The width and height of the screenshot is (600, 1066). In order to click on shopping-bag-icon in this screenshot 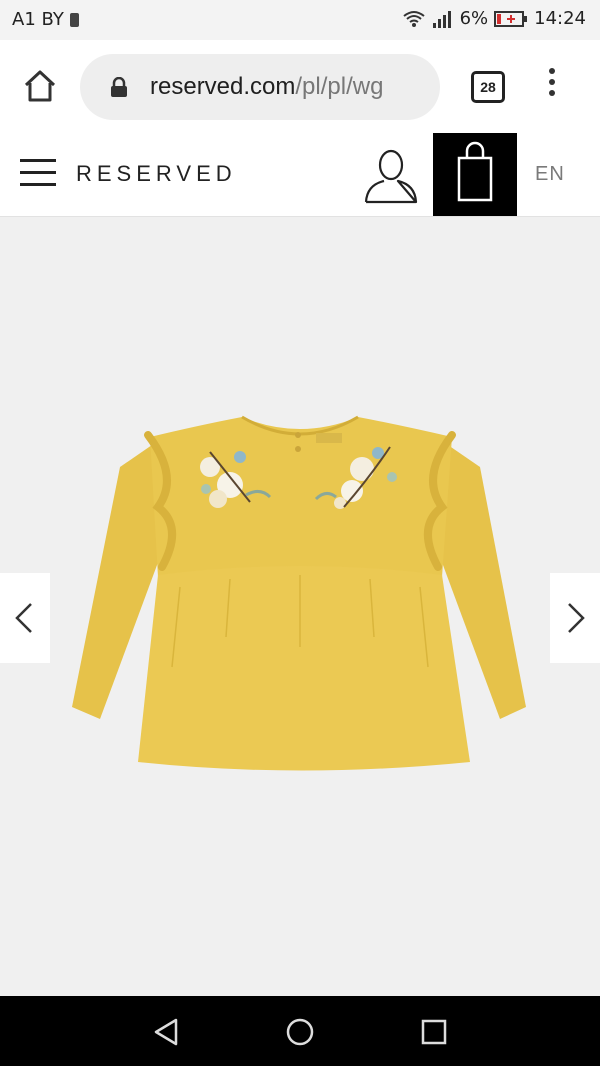, I will do `click(475, 171)`.